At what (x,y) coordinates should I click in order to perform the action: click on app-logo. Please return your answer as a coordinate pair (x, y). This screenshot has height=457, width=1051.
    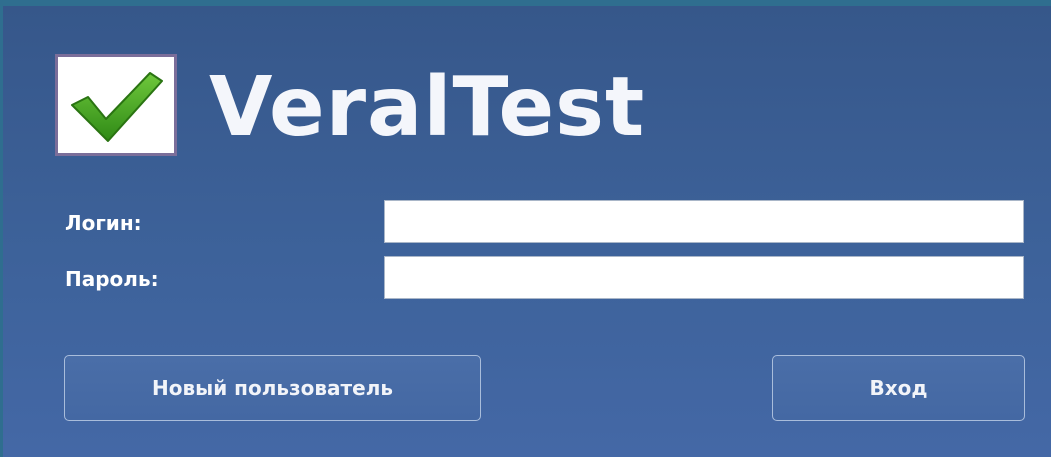
    Looking at the image, I should click on (116, 105).